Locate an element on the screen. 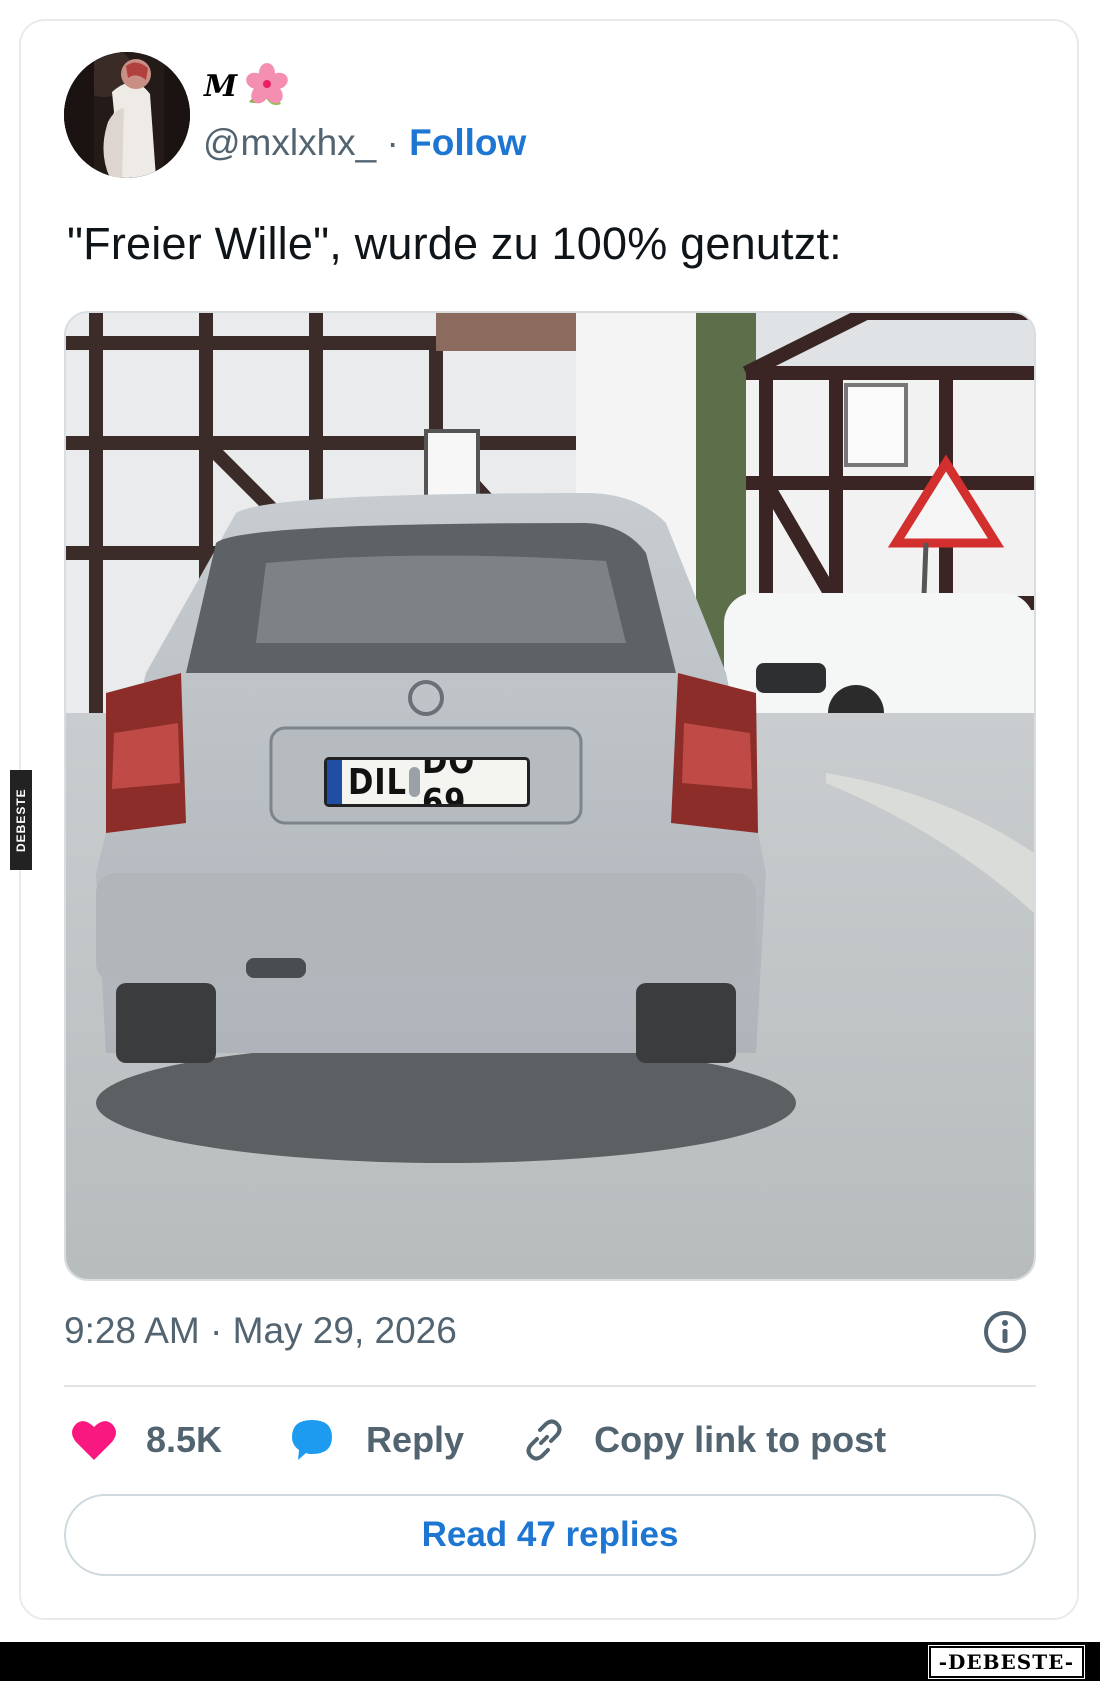 This screenshot has width=1100, height=1681. plate-eu-strip is located at coordinates (334, 782).